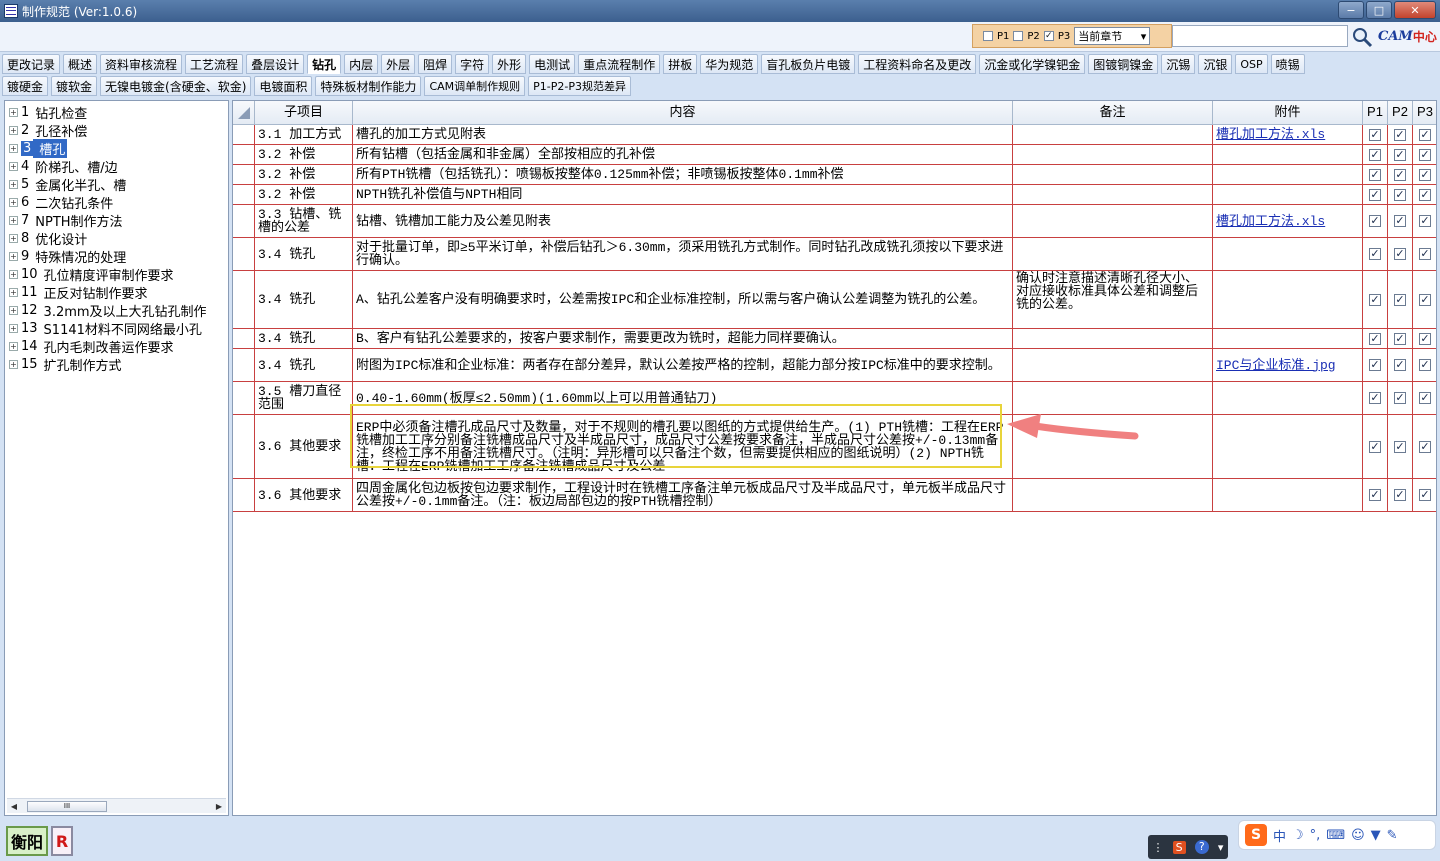 This screenshot has height=861, width=1440. Describe the element at coordinates (368, 86) in the screenshot. I see `tab-tabs_row2-4: 特殊板材制作能力` at that location.